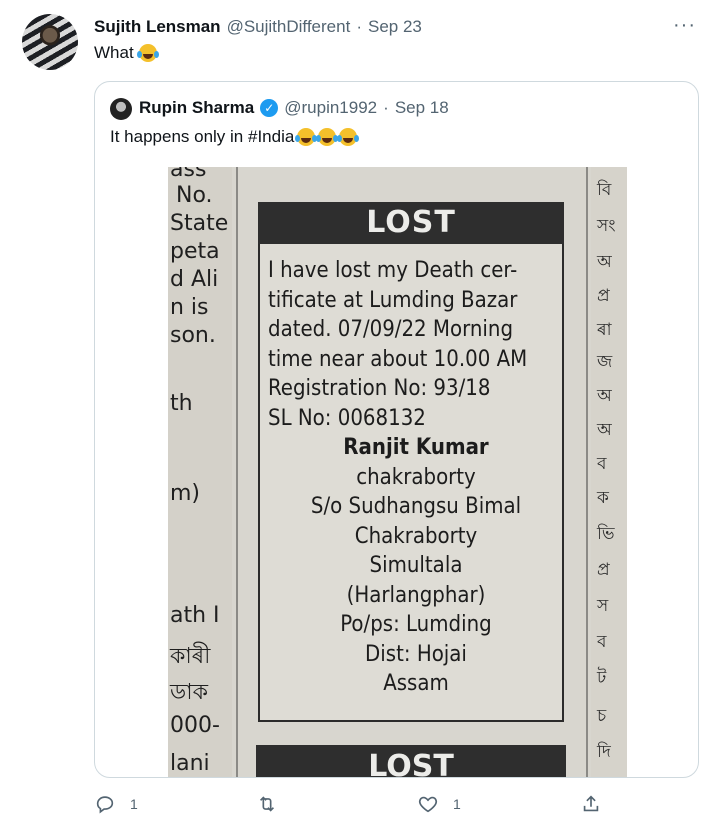 This screenshot has width=720, height=820. Describe the element at coordinates (185, 493) in the screenshot. I see `left-column-text: m)` at that location.